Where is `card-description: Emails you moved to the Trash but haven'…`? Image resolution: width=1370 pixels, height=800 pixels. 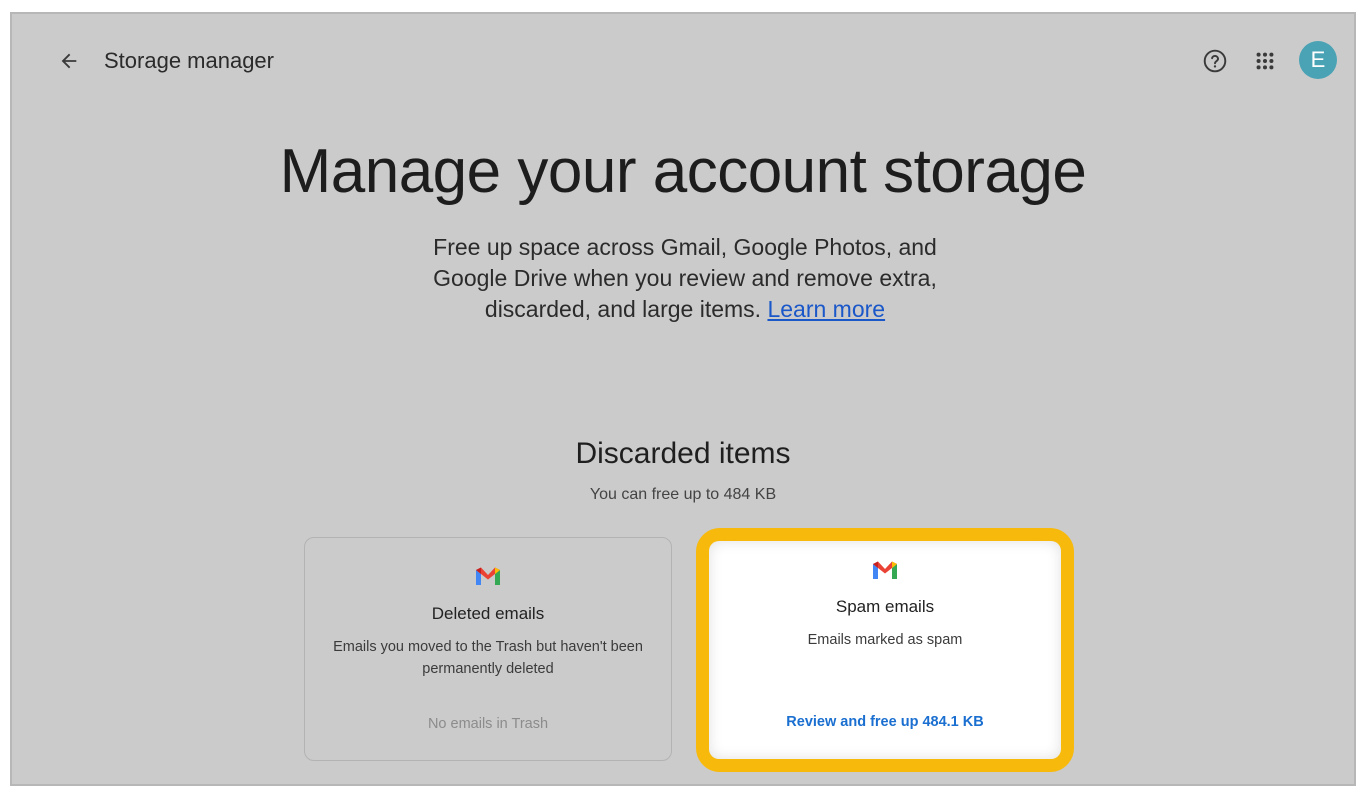 card-description: Emails you moved to the Trash but haven'… is located at coordinates (488, 658).